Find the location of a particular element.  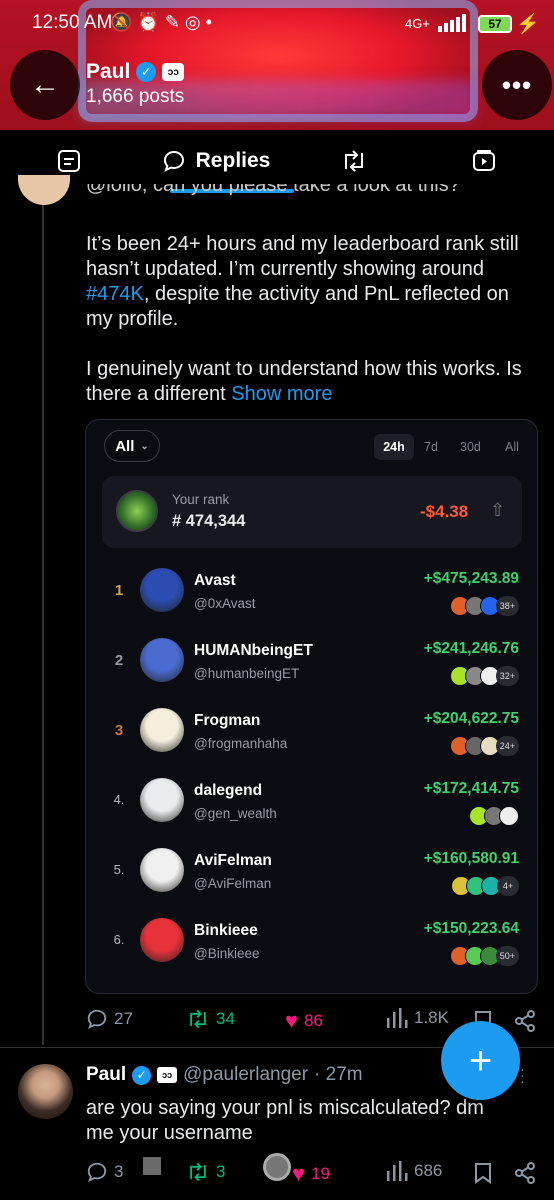

leaderboard-handle: @Binkieee is located at coordinates (227, 953).